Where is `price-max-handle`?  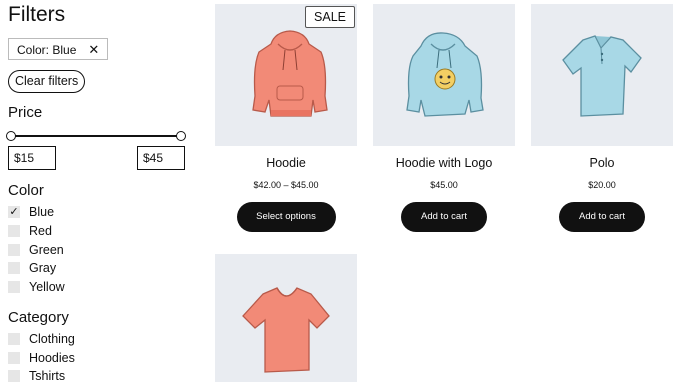
price-max-handle is located at coordinates (181, 136).